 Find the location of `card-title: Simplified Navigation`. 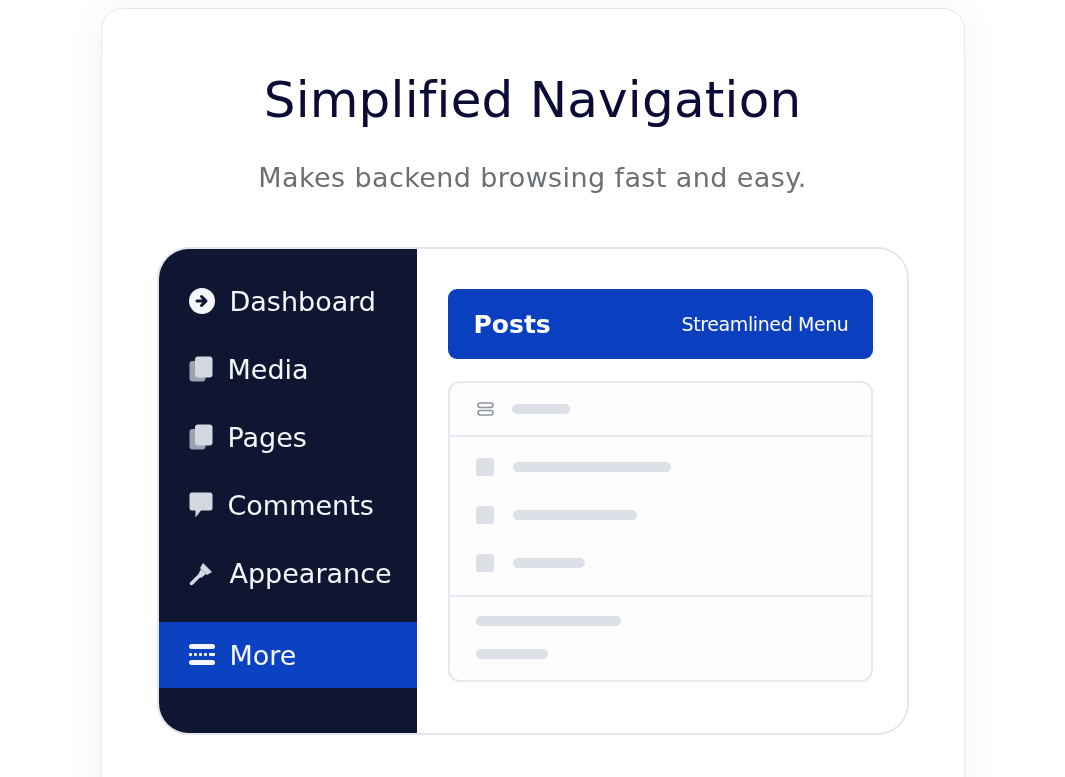

card-title: Simplified Navigation is located at coordinates (532, 100).